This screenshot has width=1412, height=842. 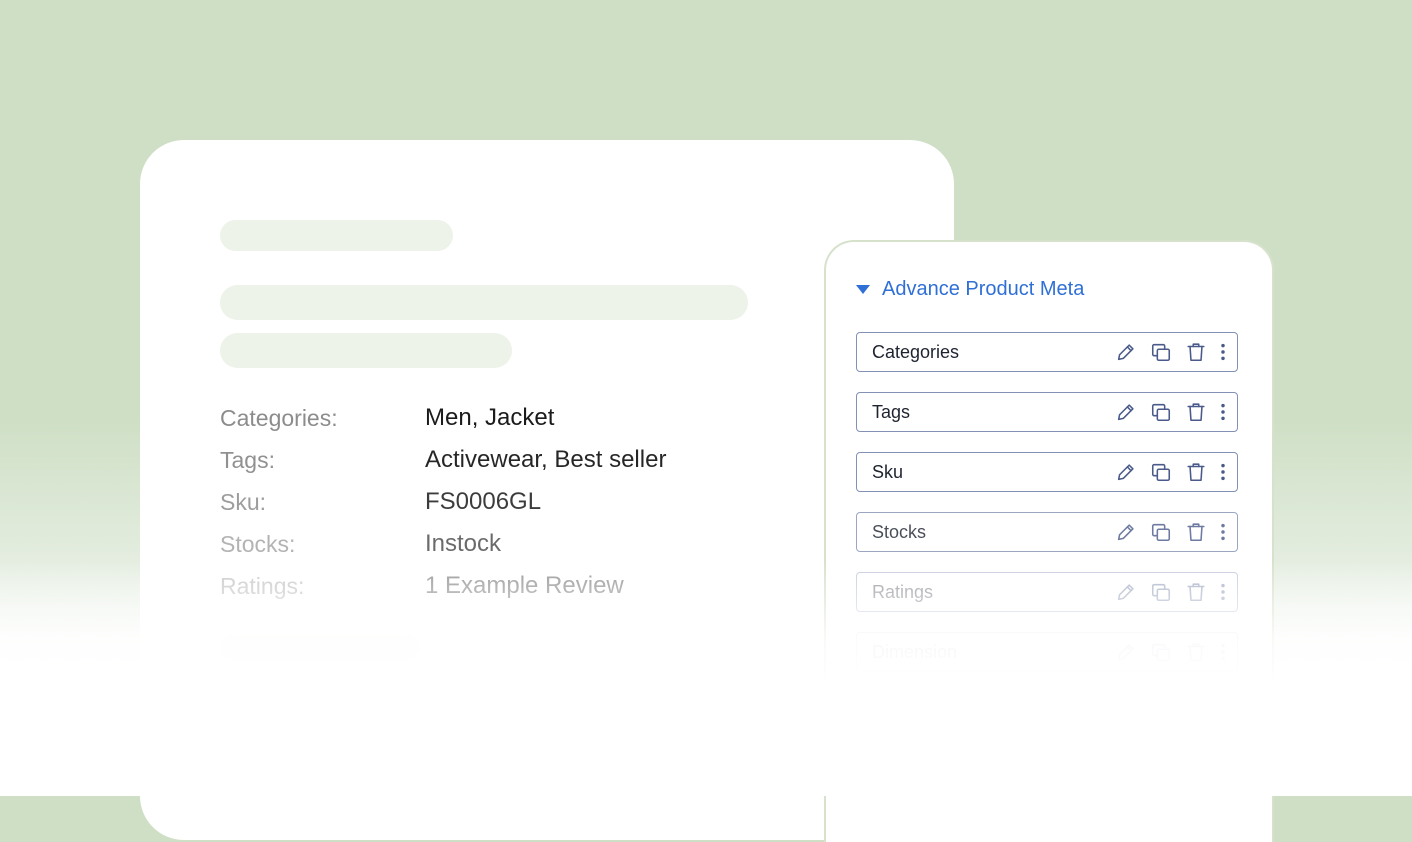 What do you see at coordinates (903, 591) in the screenshot?
I see `field-label: Ratings` at bounding box center [903, 591].